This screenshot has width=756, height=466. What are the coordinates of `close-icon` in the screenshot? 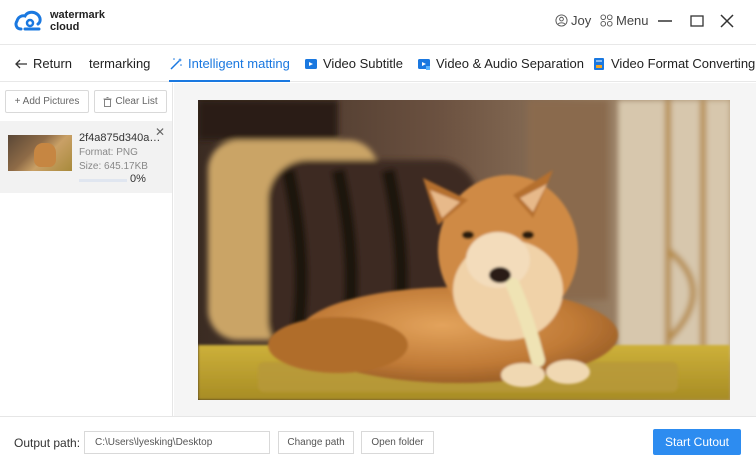 It's located at (727, 21).